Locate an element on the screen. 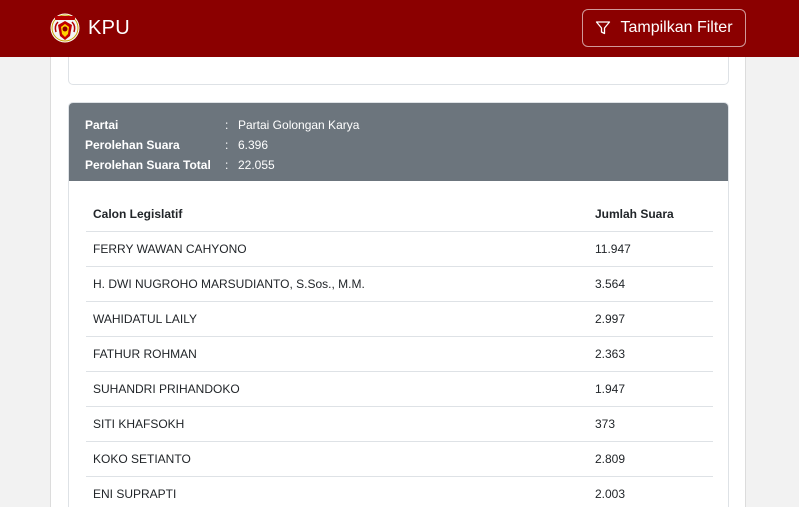 The image size is (799, 507). table-row: FERRY WAWAN CAHYONO 11.947 is located at coordinates (399, 249).